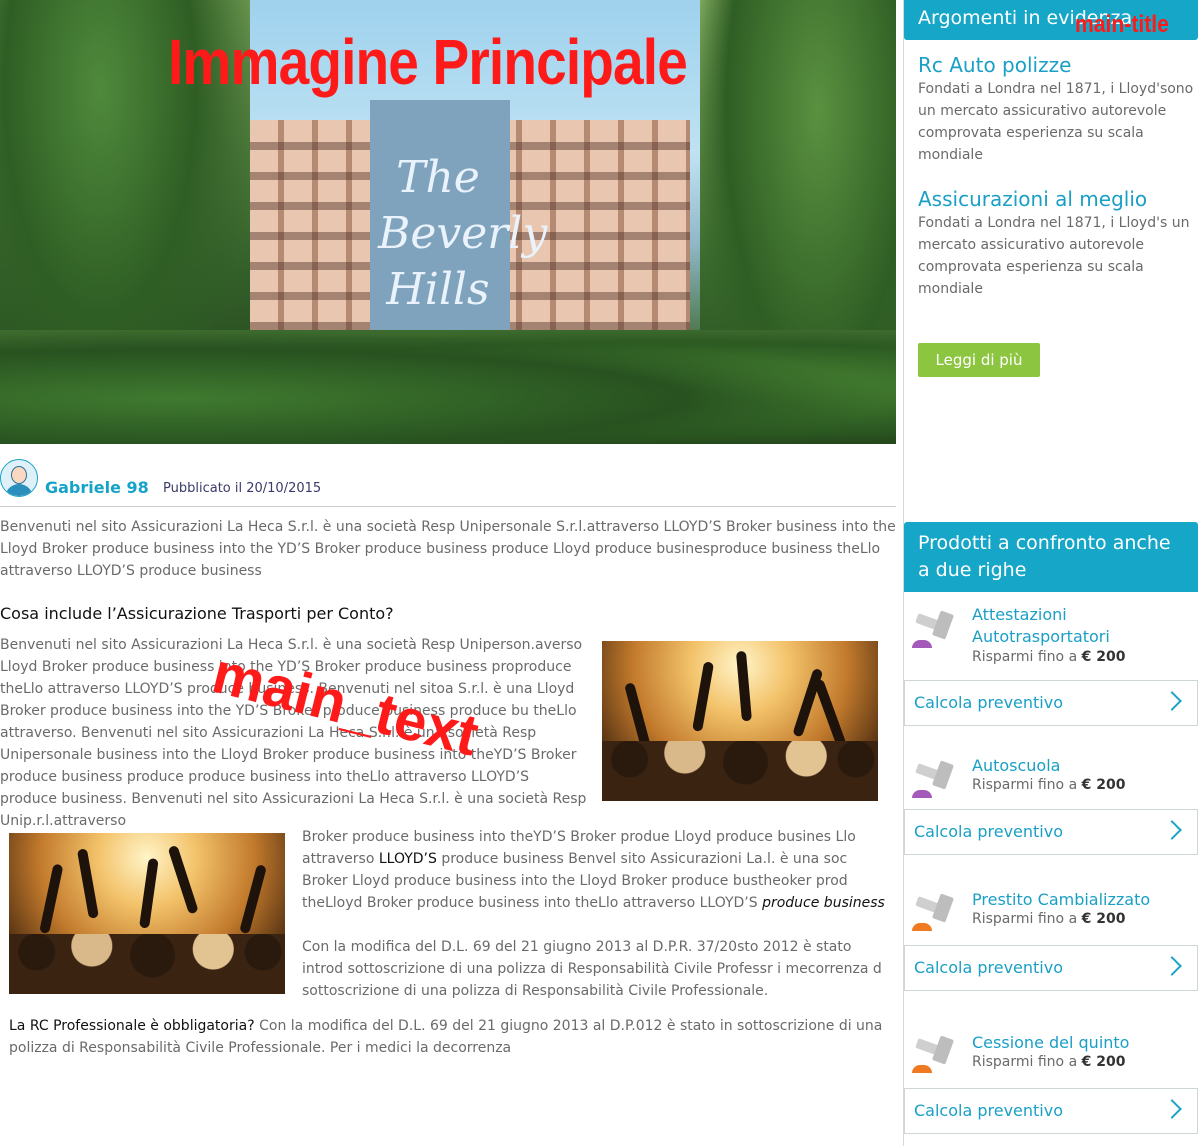 The image size is (1204, 1146). I want to click on rc-question-link: La RC Professionale è obbligatoria?, so click(132, 1026).